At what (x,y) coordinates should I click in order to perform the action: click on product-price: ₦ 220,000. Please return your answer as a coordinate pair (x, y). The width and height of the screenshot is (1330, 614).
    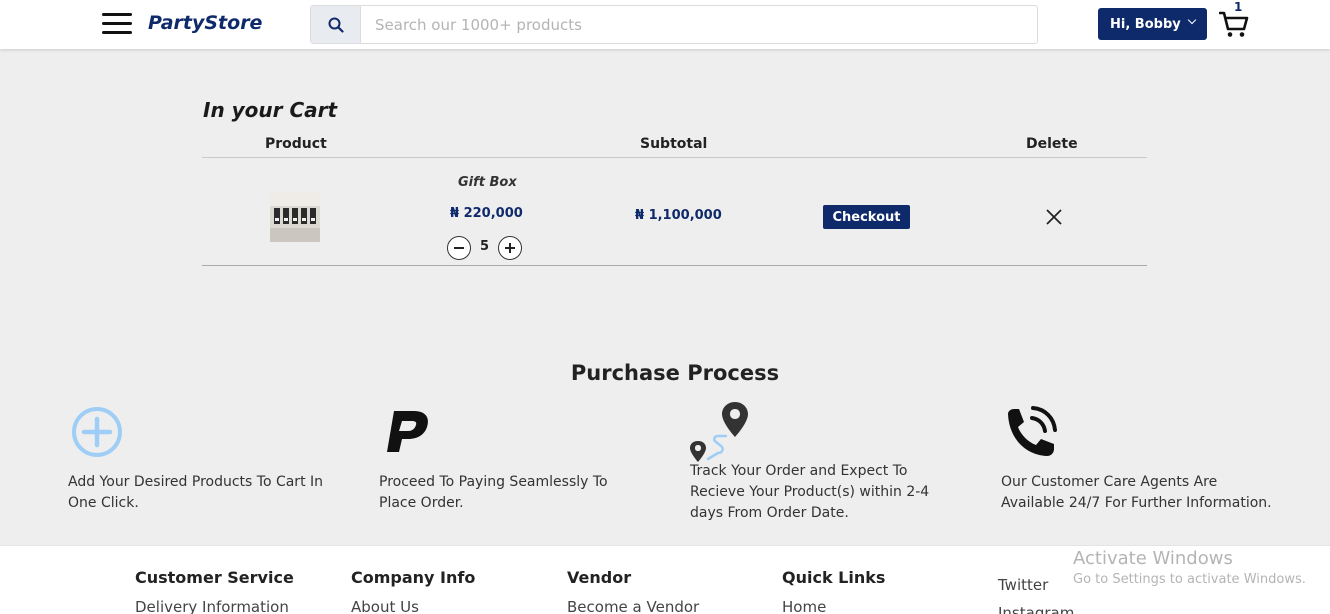
    Looking at the image, I should click on (486, 213).